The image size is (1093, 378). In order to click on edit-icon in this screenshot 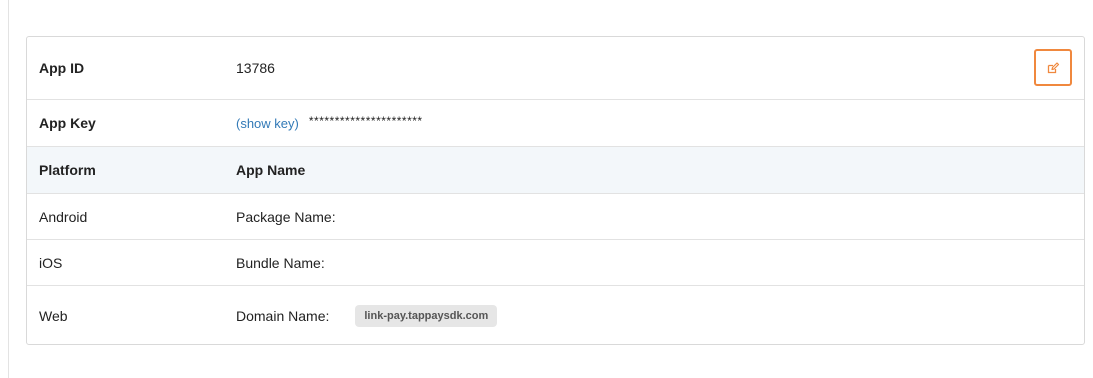, I will do `click(1053, 67)`.